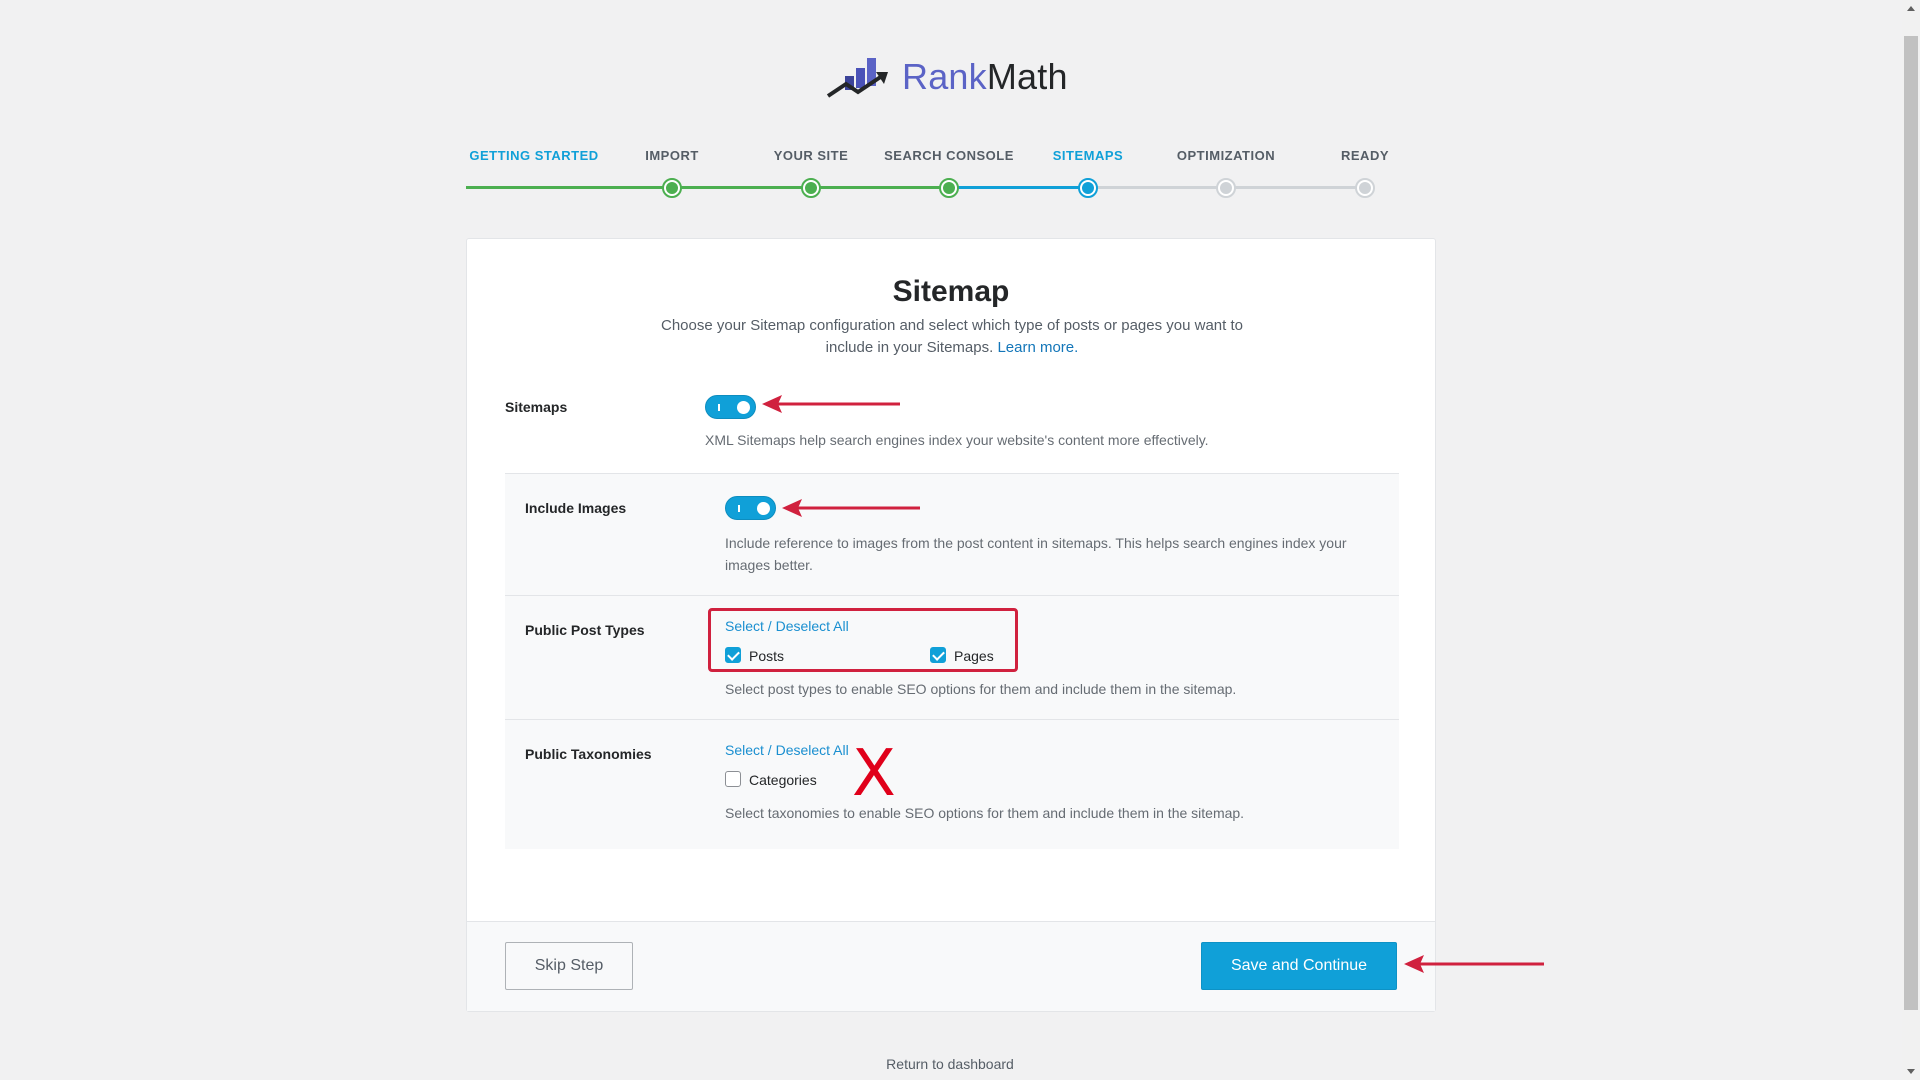 This screenshot has width=1920, height=1080. What do you see at coordinates (857, 78) in the screenshot?
I see `rankmath-logo-icon` at bounding box center [857, 78].